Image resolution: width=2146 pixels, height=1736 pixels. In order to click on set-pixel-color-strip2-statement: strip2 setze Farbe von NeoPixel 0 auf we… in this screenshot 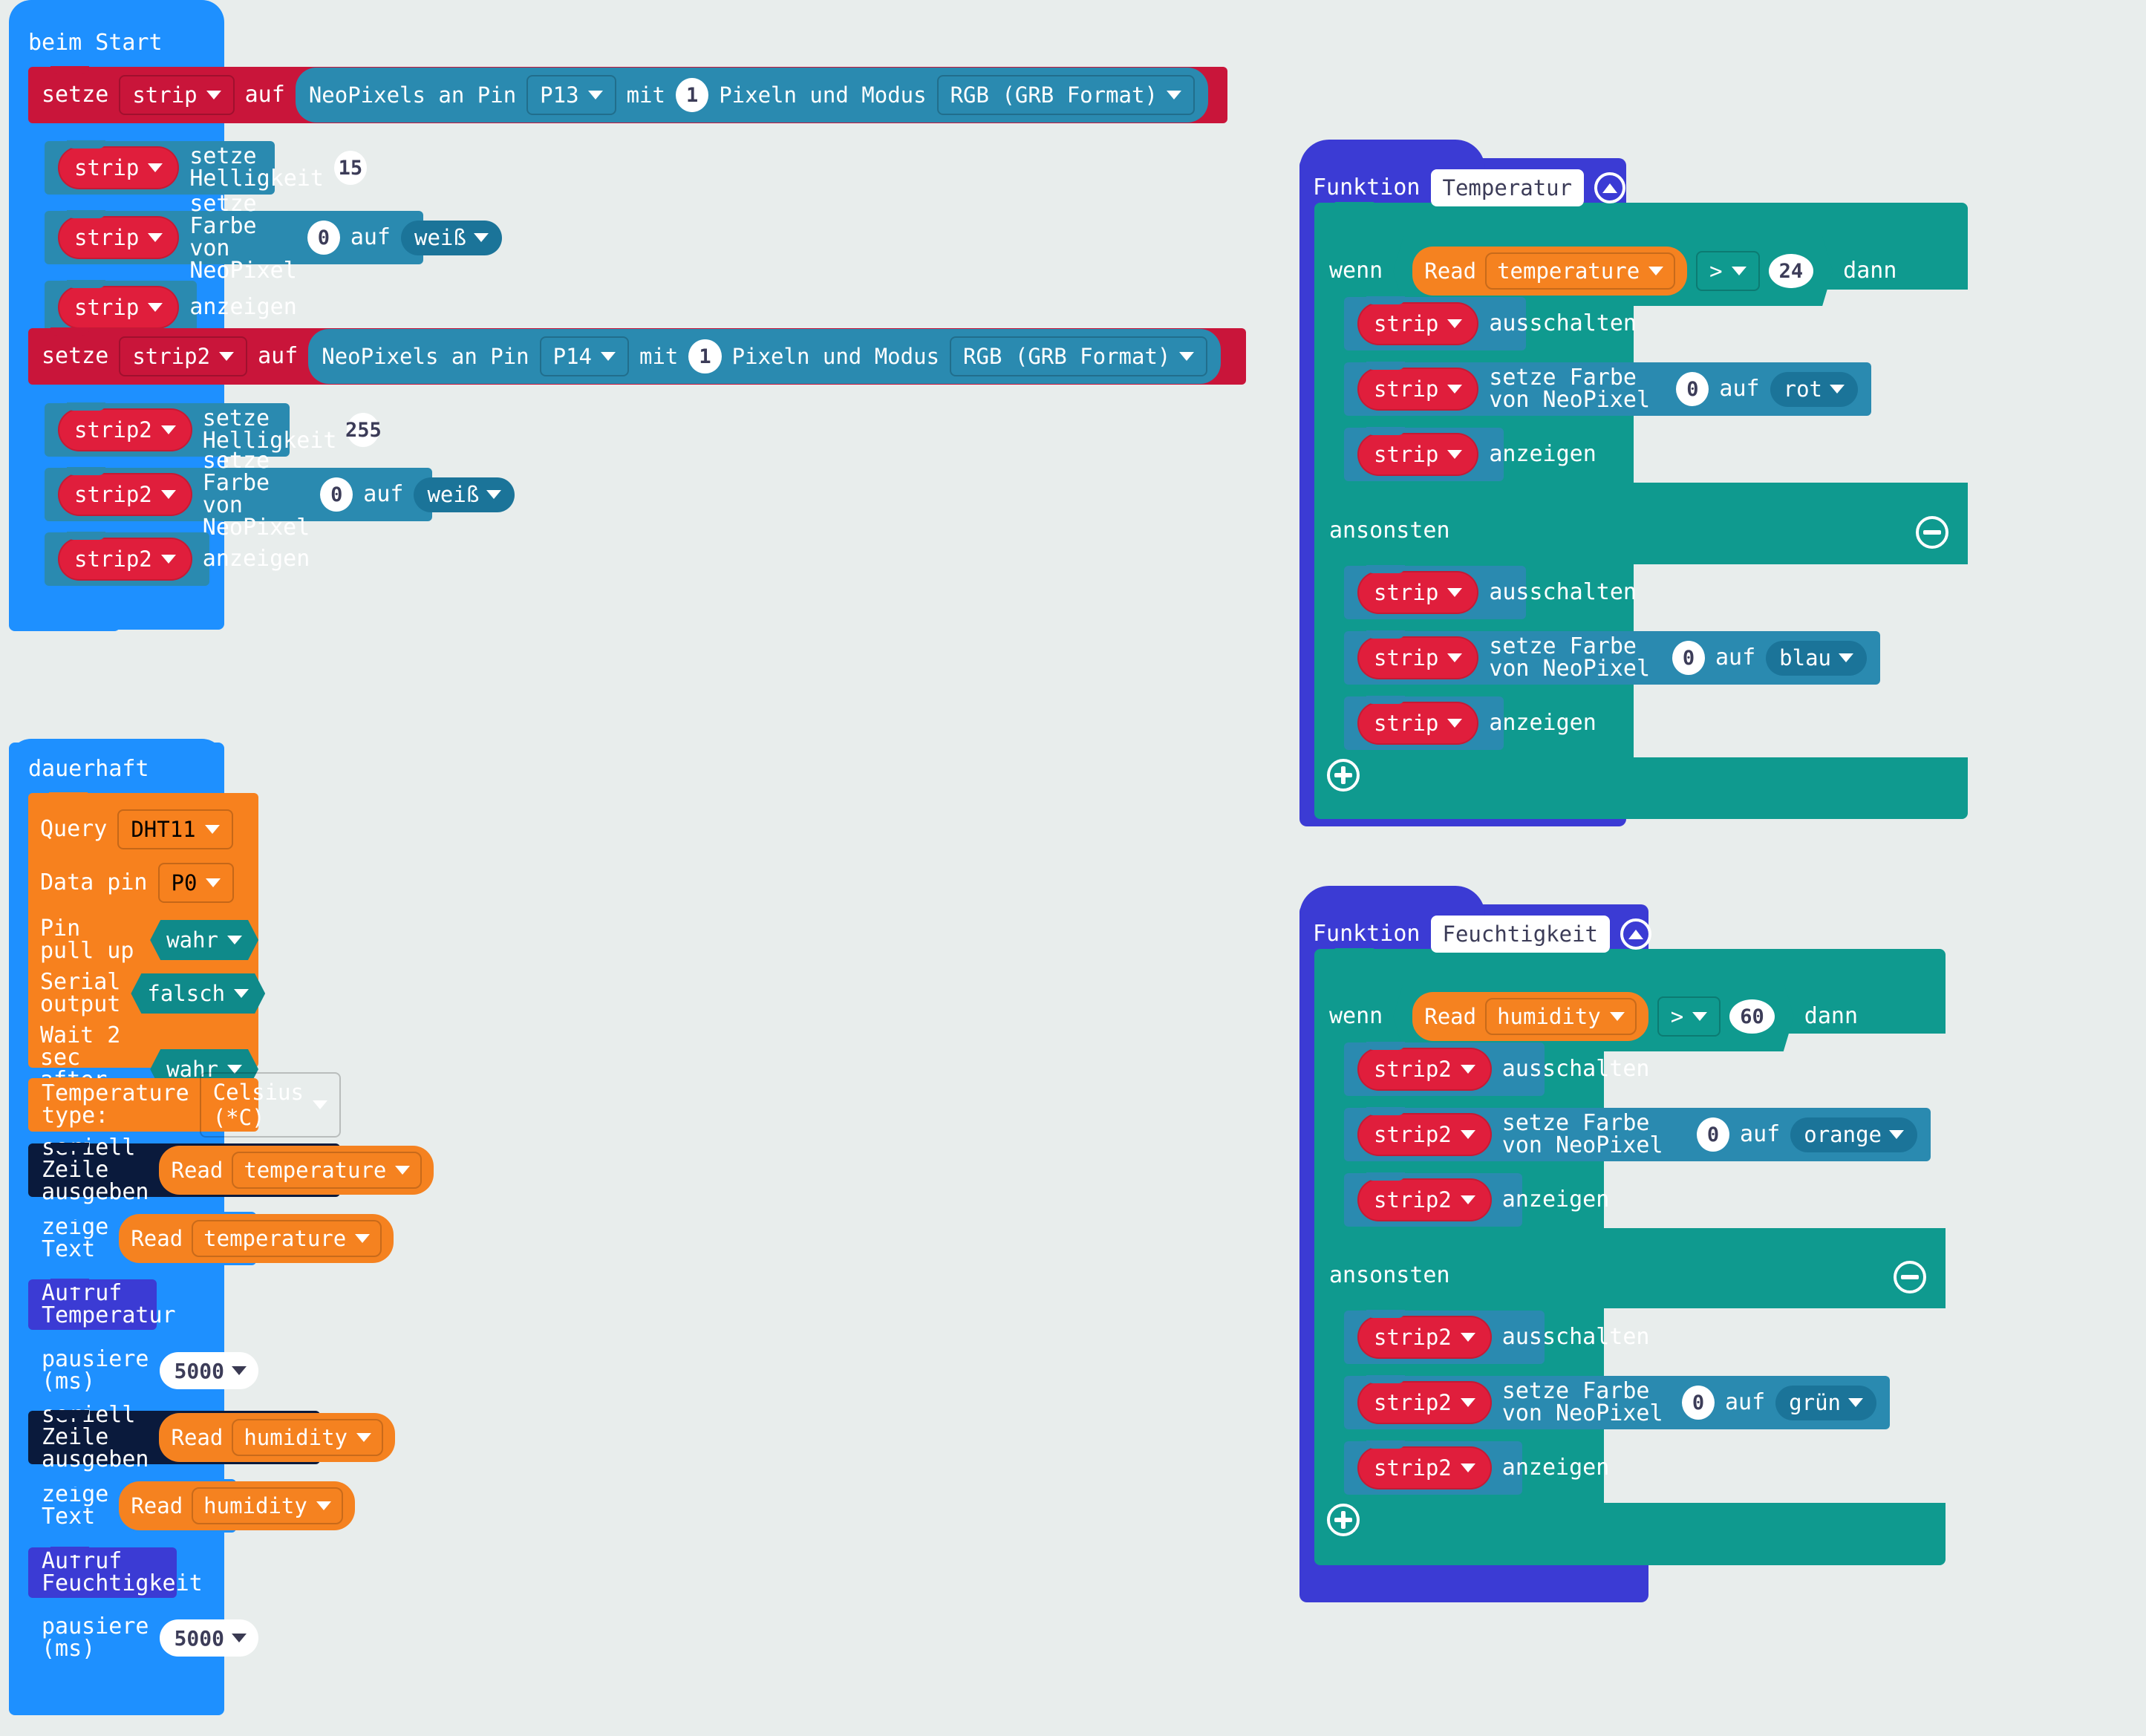, I will do `click(280, 494)`.